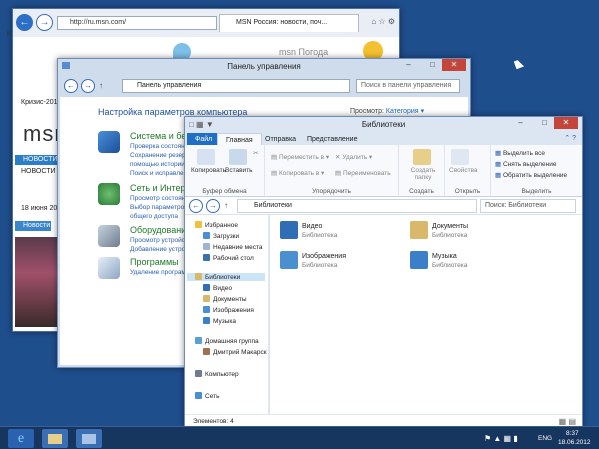 The height and width of the screenshot is (449, 599). I want to click on msn-weather-label: msn Погода, so click(304, 52).